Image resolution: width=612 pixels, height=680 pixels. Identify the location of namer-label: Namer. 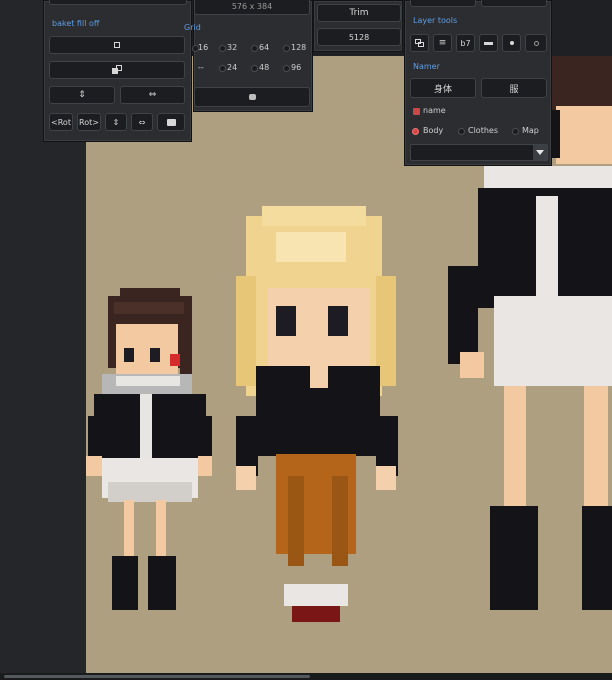
(426, 66).